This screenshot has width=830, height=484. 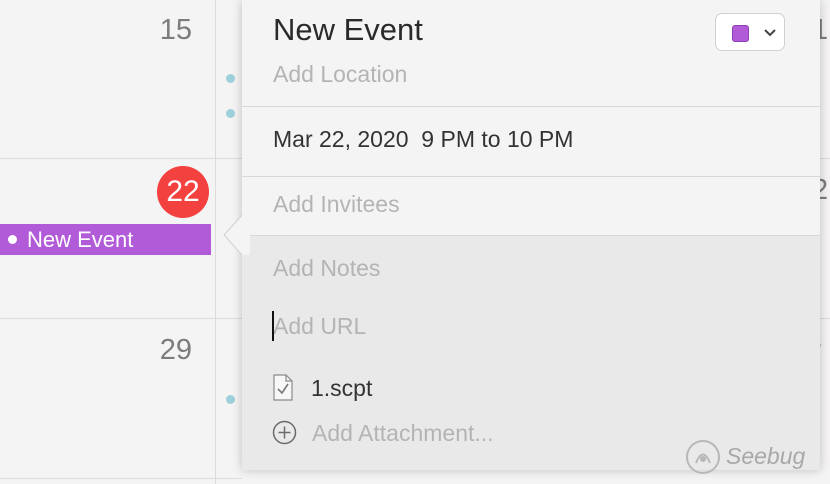 What do you see at coordinates (12, 239) in the screenshot?
I see `event-dot-icon` at bounding box center [12, 239].